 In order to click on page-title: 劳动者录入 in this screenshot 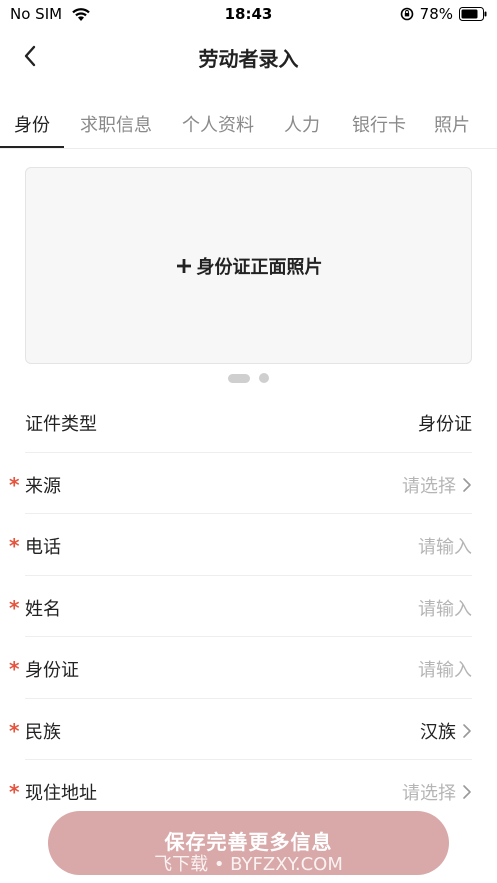, I will do `click(248, 59)`.